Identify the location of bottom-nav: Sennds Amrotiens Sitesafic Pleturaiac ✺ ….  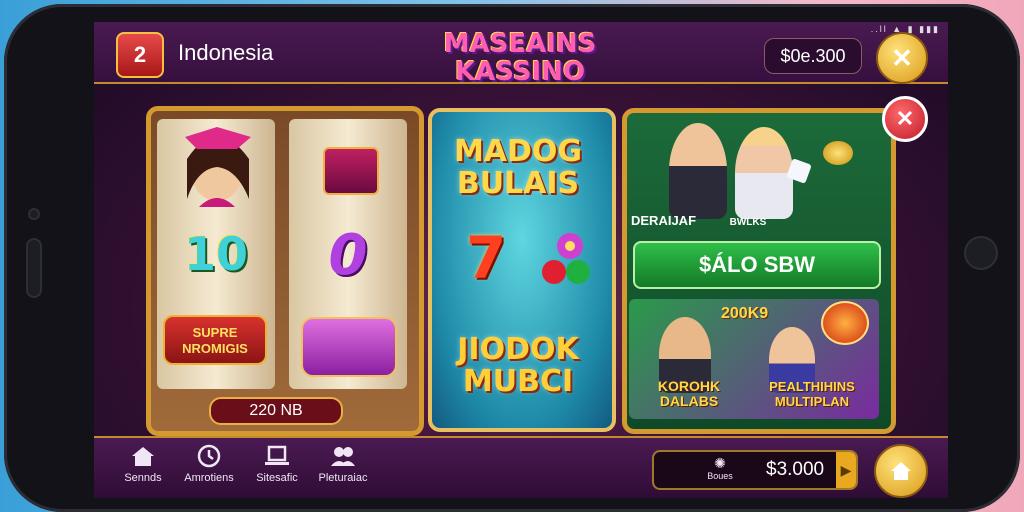
(521, 467).